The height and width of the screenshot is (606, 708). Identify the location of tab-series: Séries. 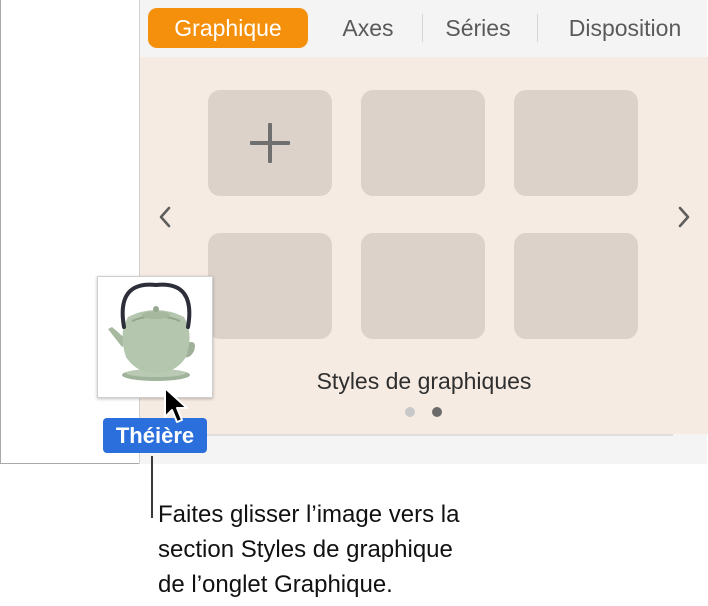
(478, 28).